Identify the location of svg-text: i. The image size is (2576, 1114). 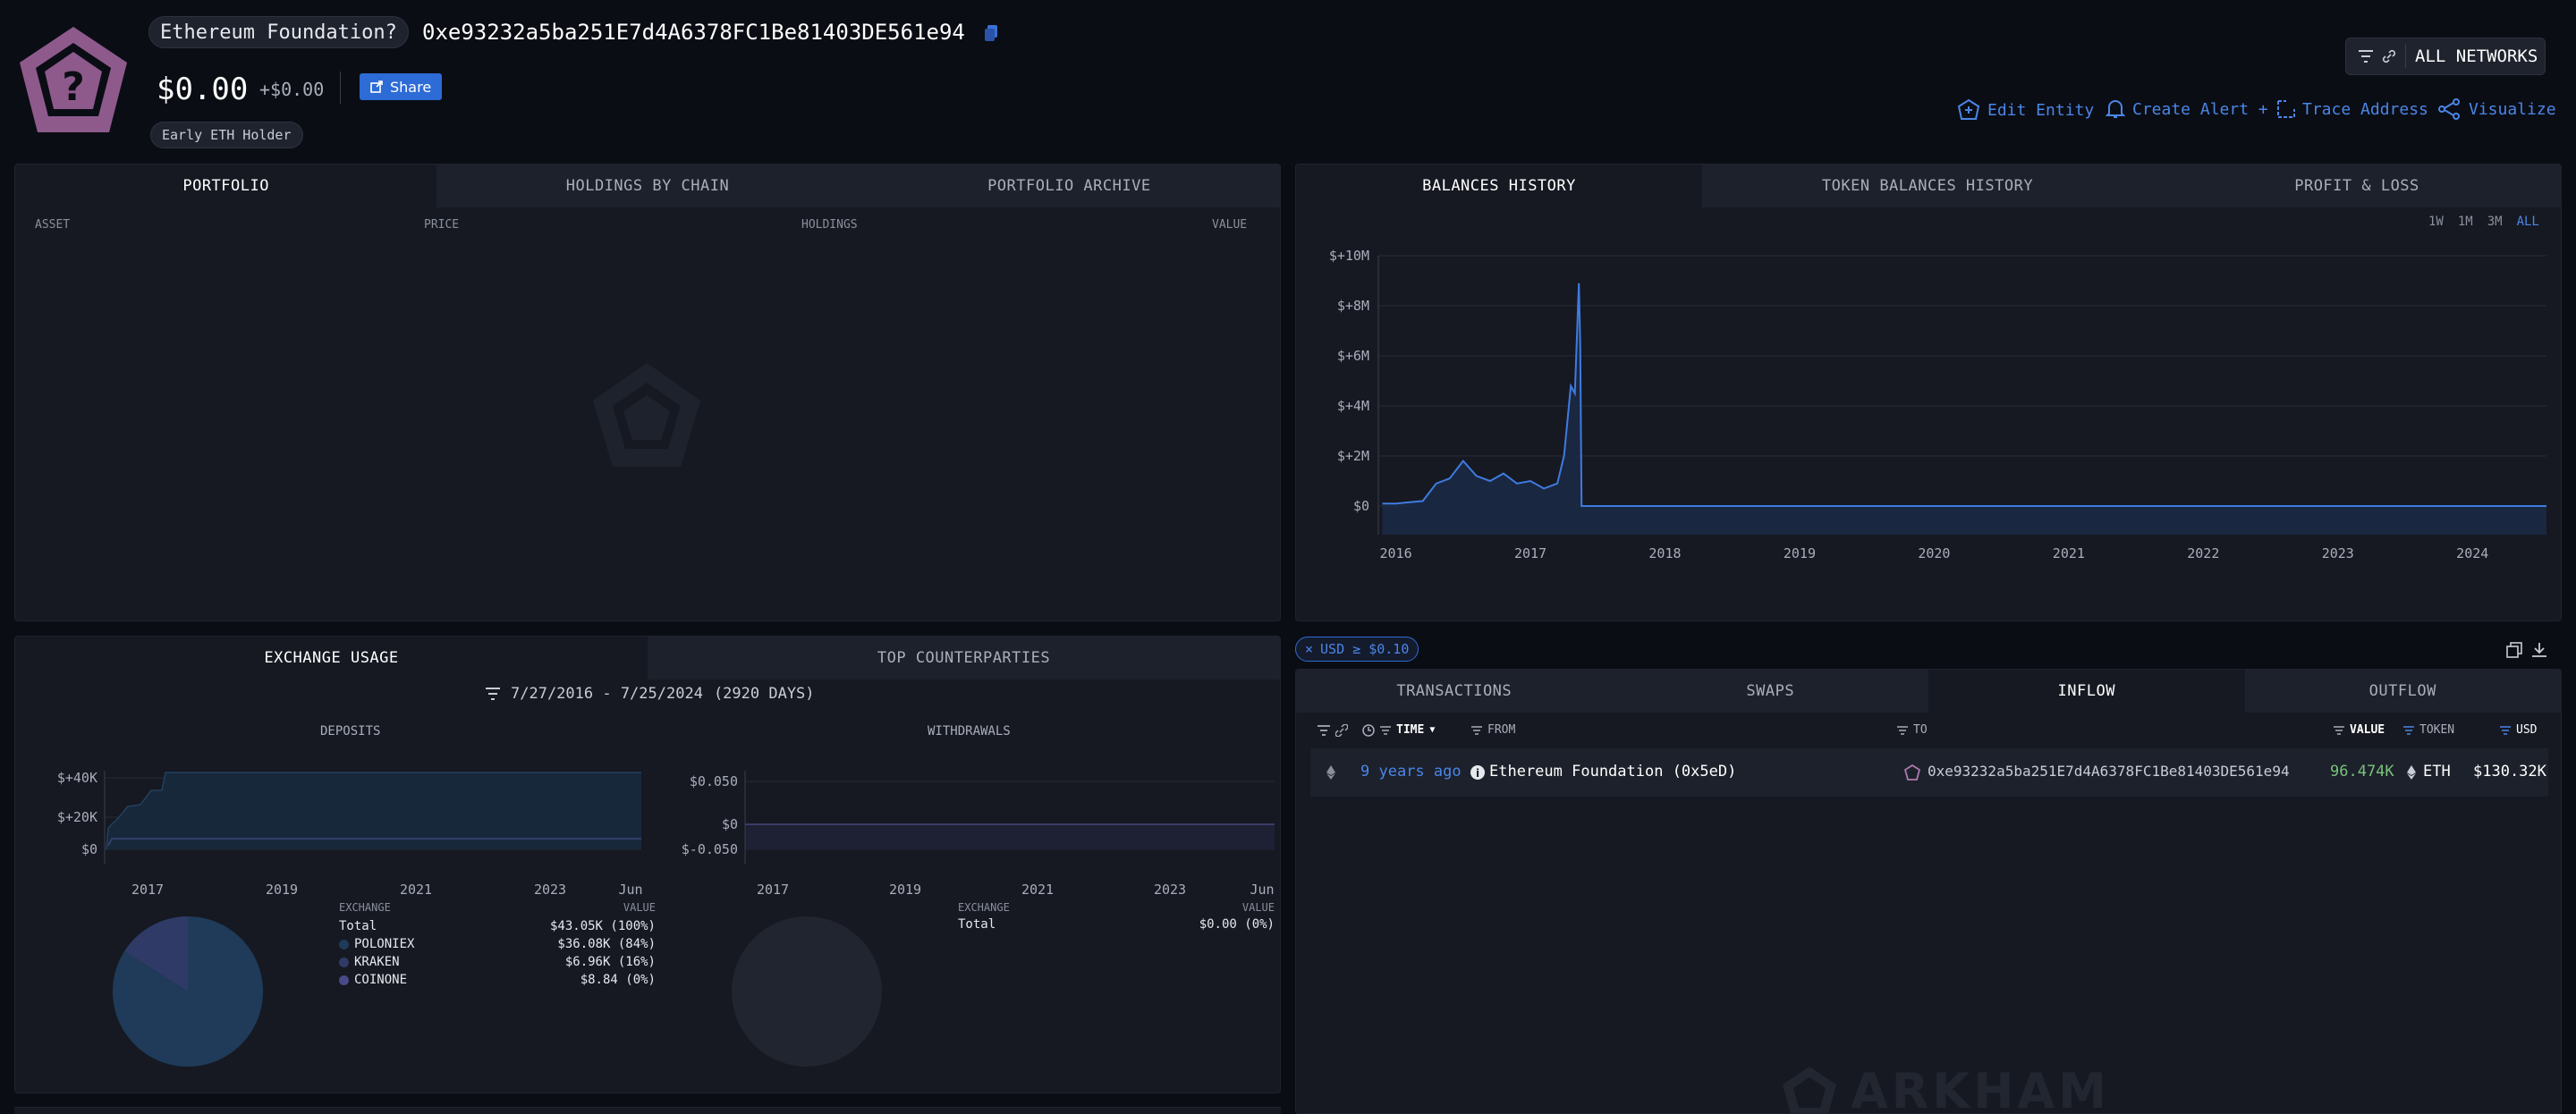
(1477, 774).